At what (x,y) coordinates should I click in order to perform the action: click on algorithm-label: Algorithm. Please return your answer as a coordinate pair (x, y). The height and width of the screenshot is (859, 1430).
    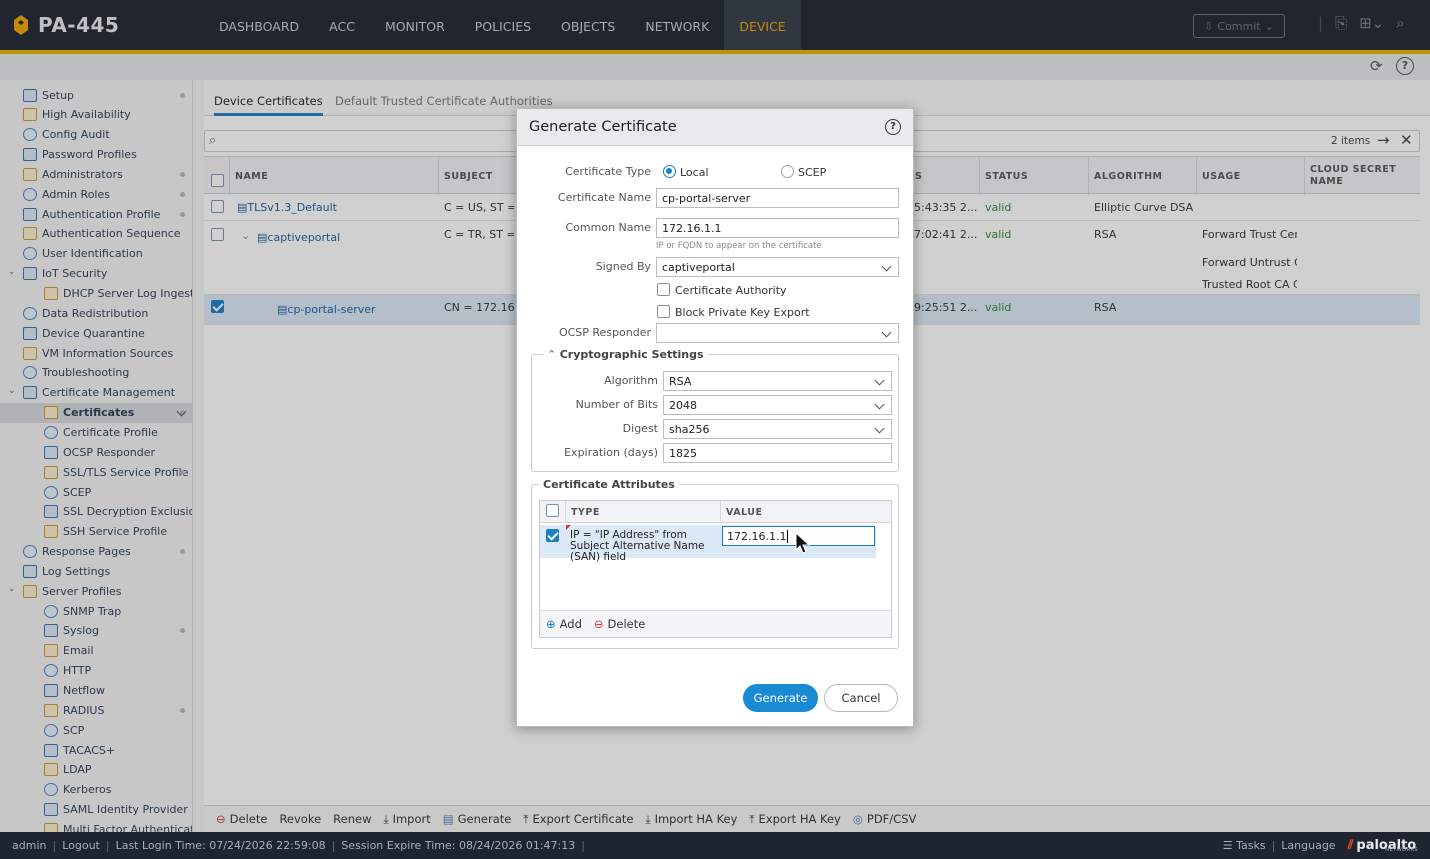
    Looking at the image, I should click on (631, 380).